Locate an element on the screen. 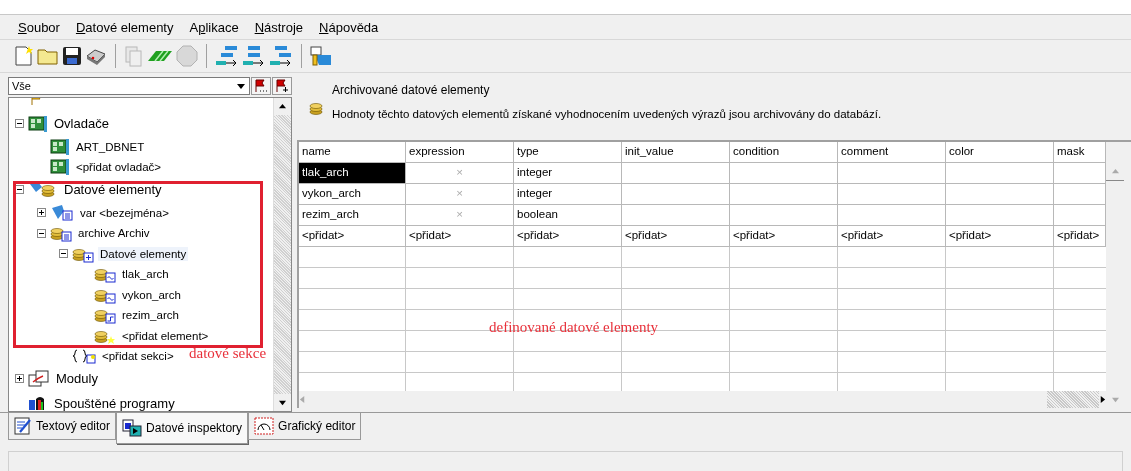 This screenshot has height=471, width=1131. coin-stack-icon is located at coordinates (316, 108).